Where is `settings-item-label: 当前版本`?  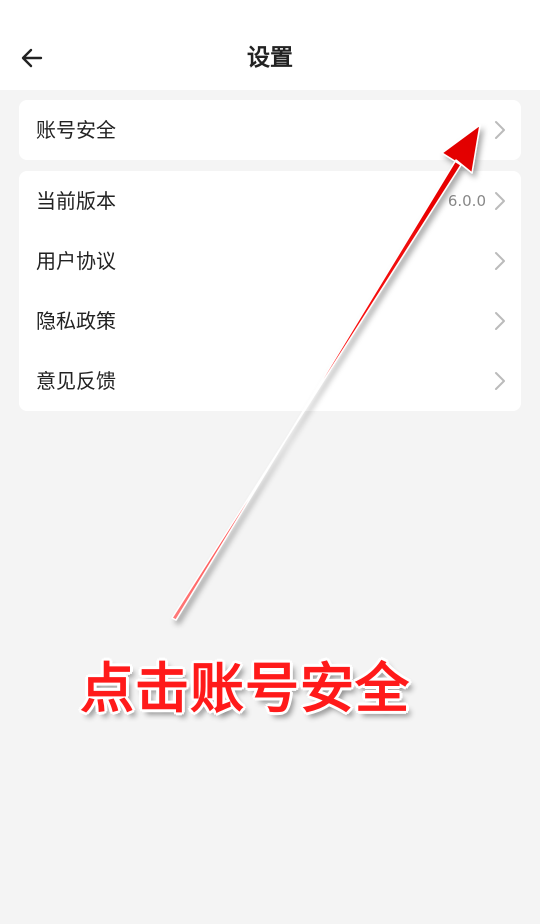
settings-item-label: 当前版本 is located at coordinates (76, 201).